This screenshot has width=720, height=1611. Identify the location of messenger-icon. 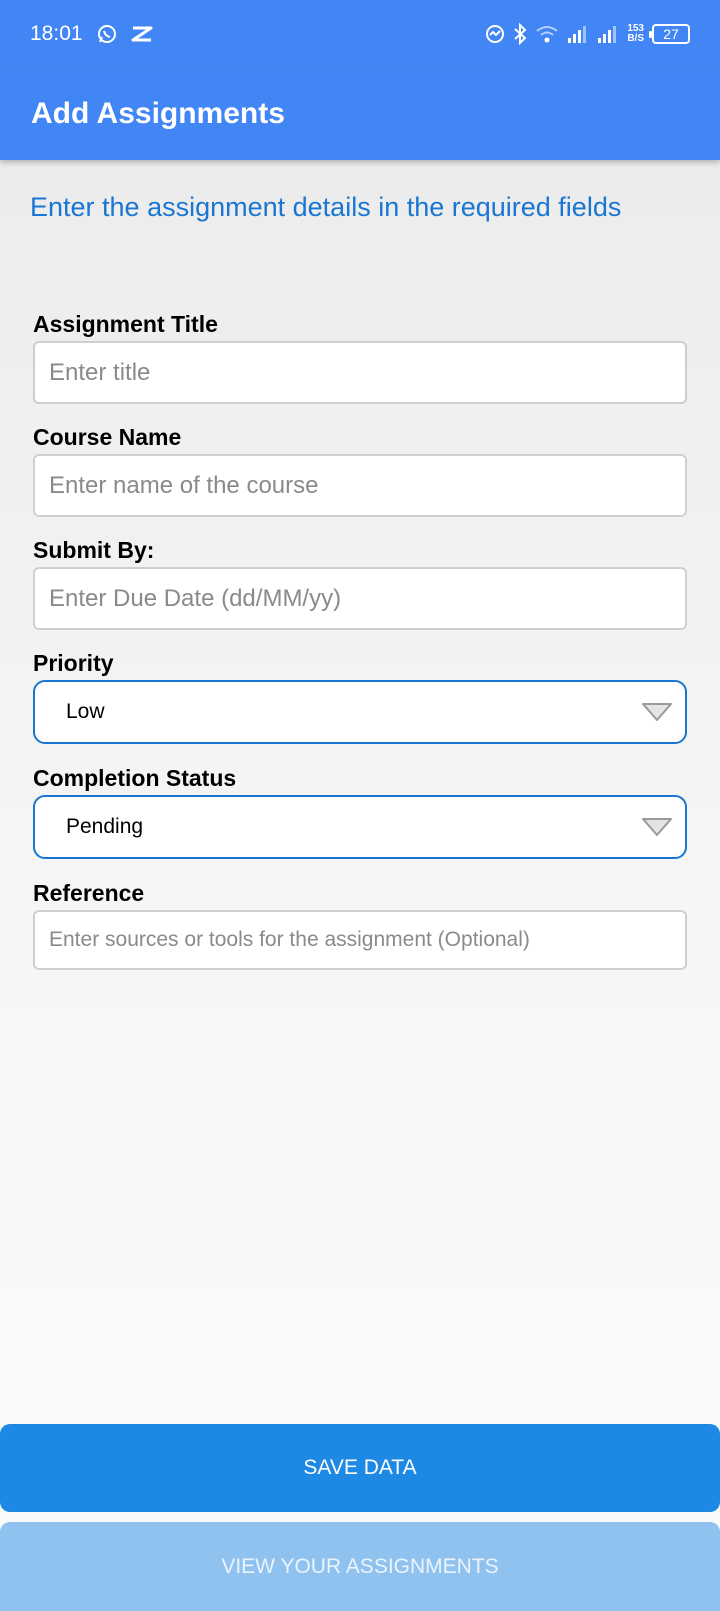
(495, 34).